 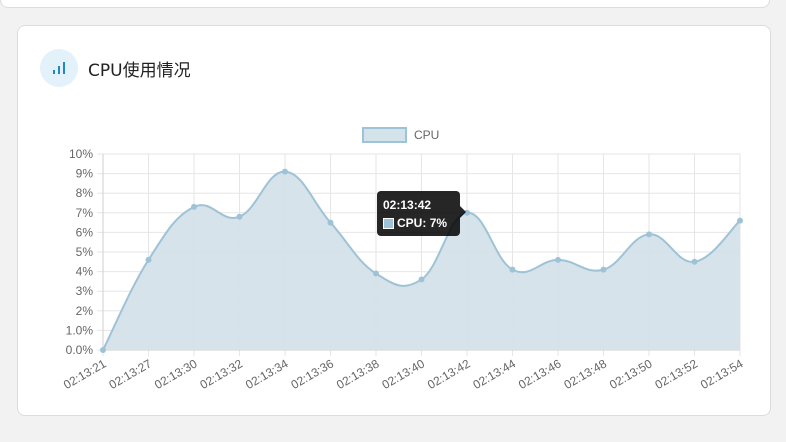 I want to click on y-tick-label: 5%, so click(x=85, y=252).